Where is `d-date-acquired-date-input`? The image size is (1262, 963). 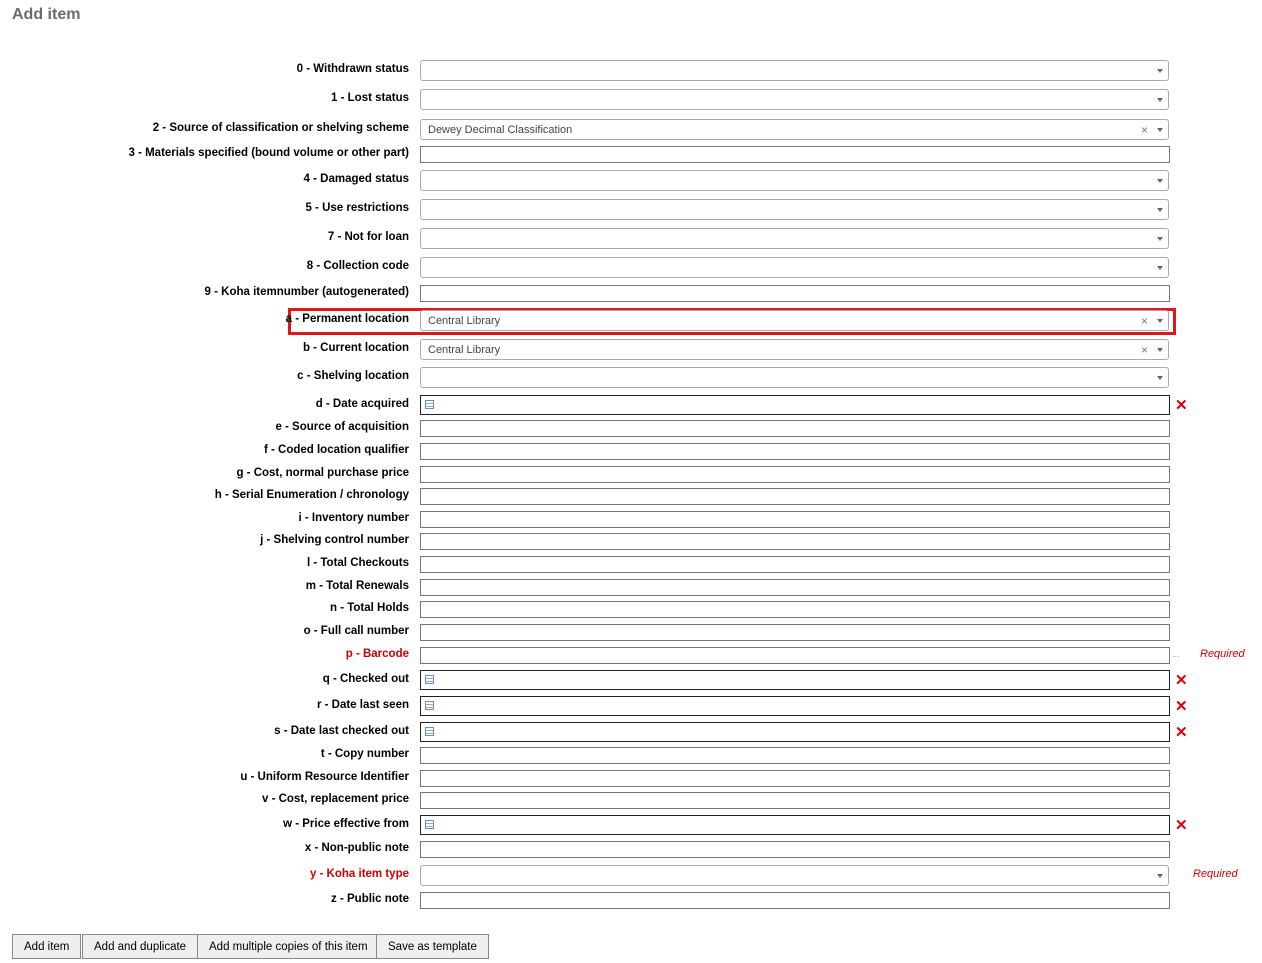
d-date-acquired-date-input is located at coordinates (795, 405).